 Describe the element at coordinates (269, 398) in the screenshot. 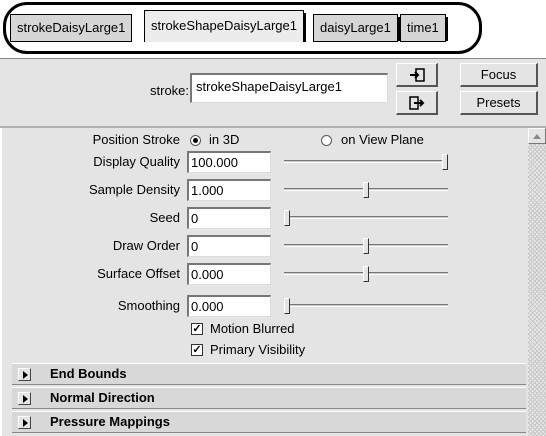

I see `section-normal-direction: Normal Direction` at that location.